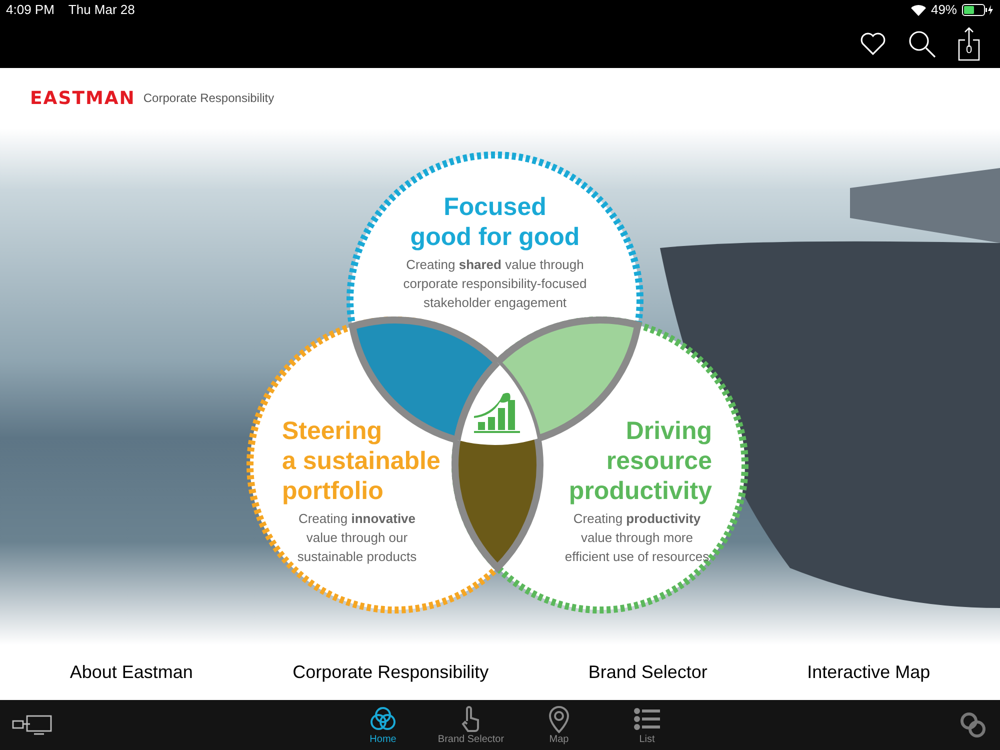  What do you see at coordinates (495, 237) in the screenshot?
I see `venn-title: good for good` at bounding box center [495, 237].